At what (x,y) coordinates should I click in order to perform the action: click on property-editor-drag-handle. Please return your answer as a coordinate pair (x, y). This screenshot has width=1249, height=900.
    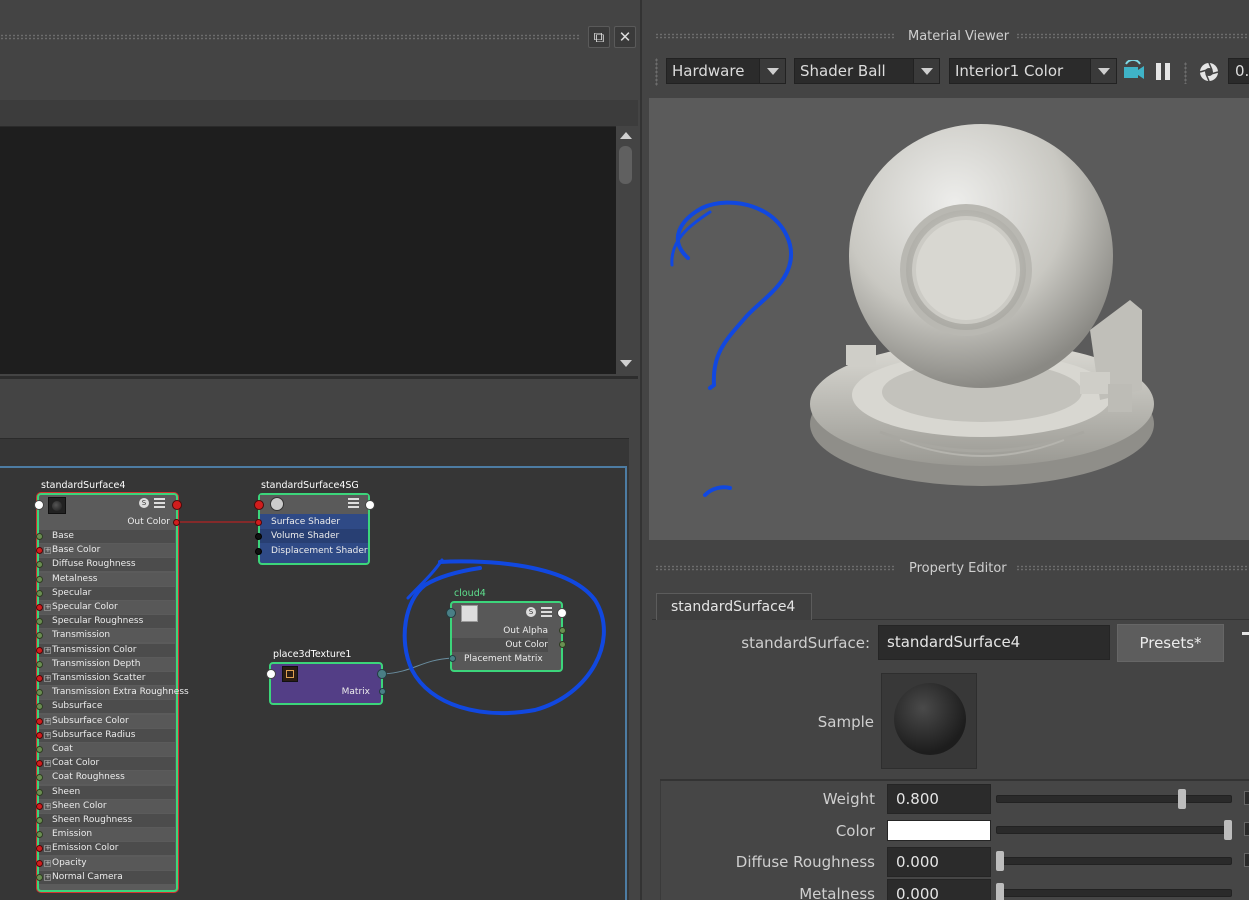
    Looking at the image, I should click on (1132, 568).